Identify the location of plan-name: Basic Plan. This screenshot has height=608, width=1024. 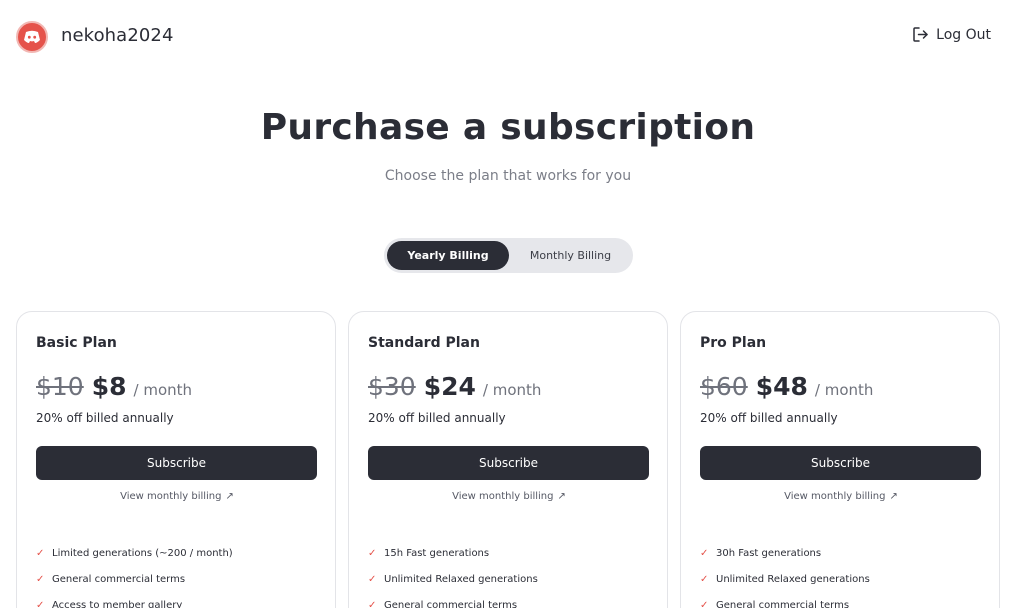
(76, 343).